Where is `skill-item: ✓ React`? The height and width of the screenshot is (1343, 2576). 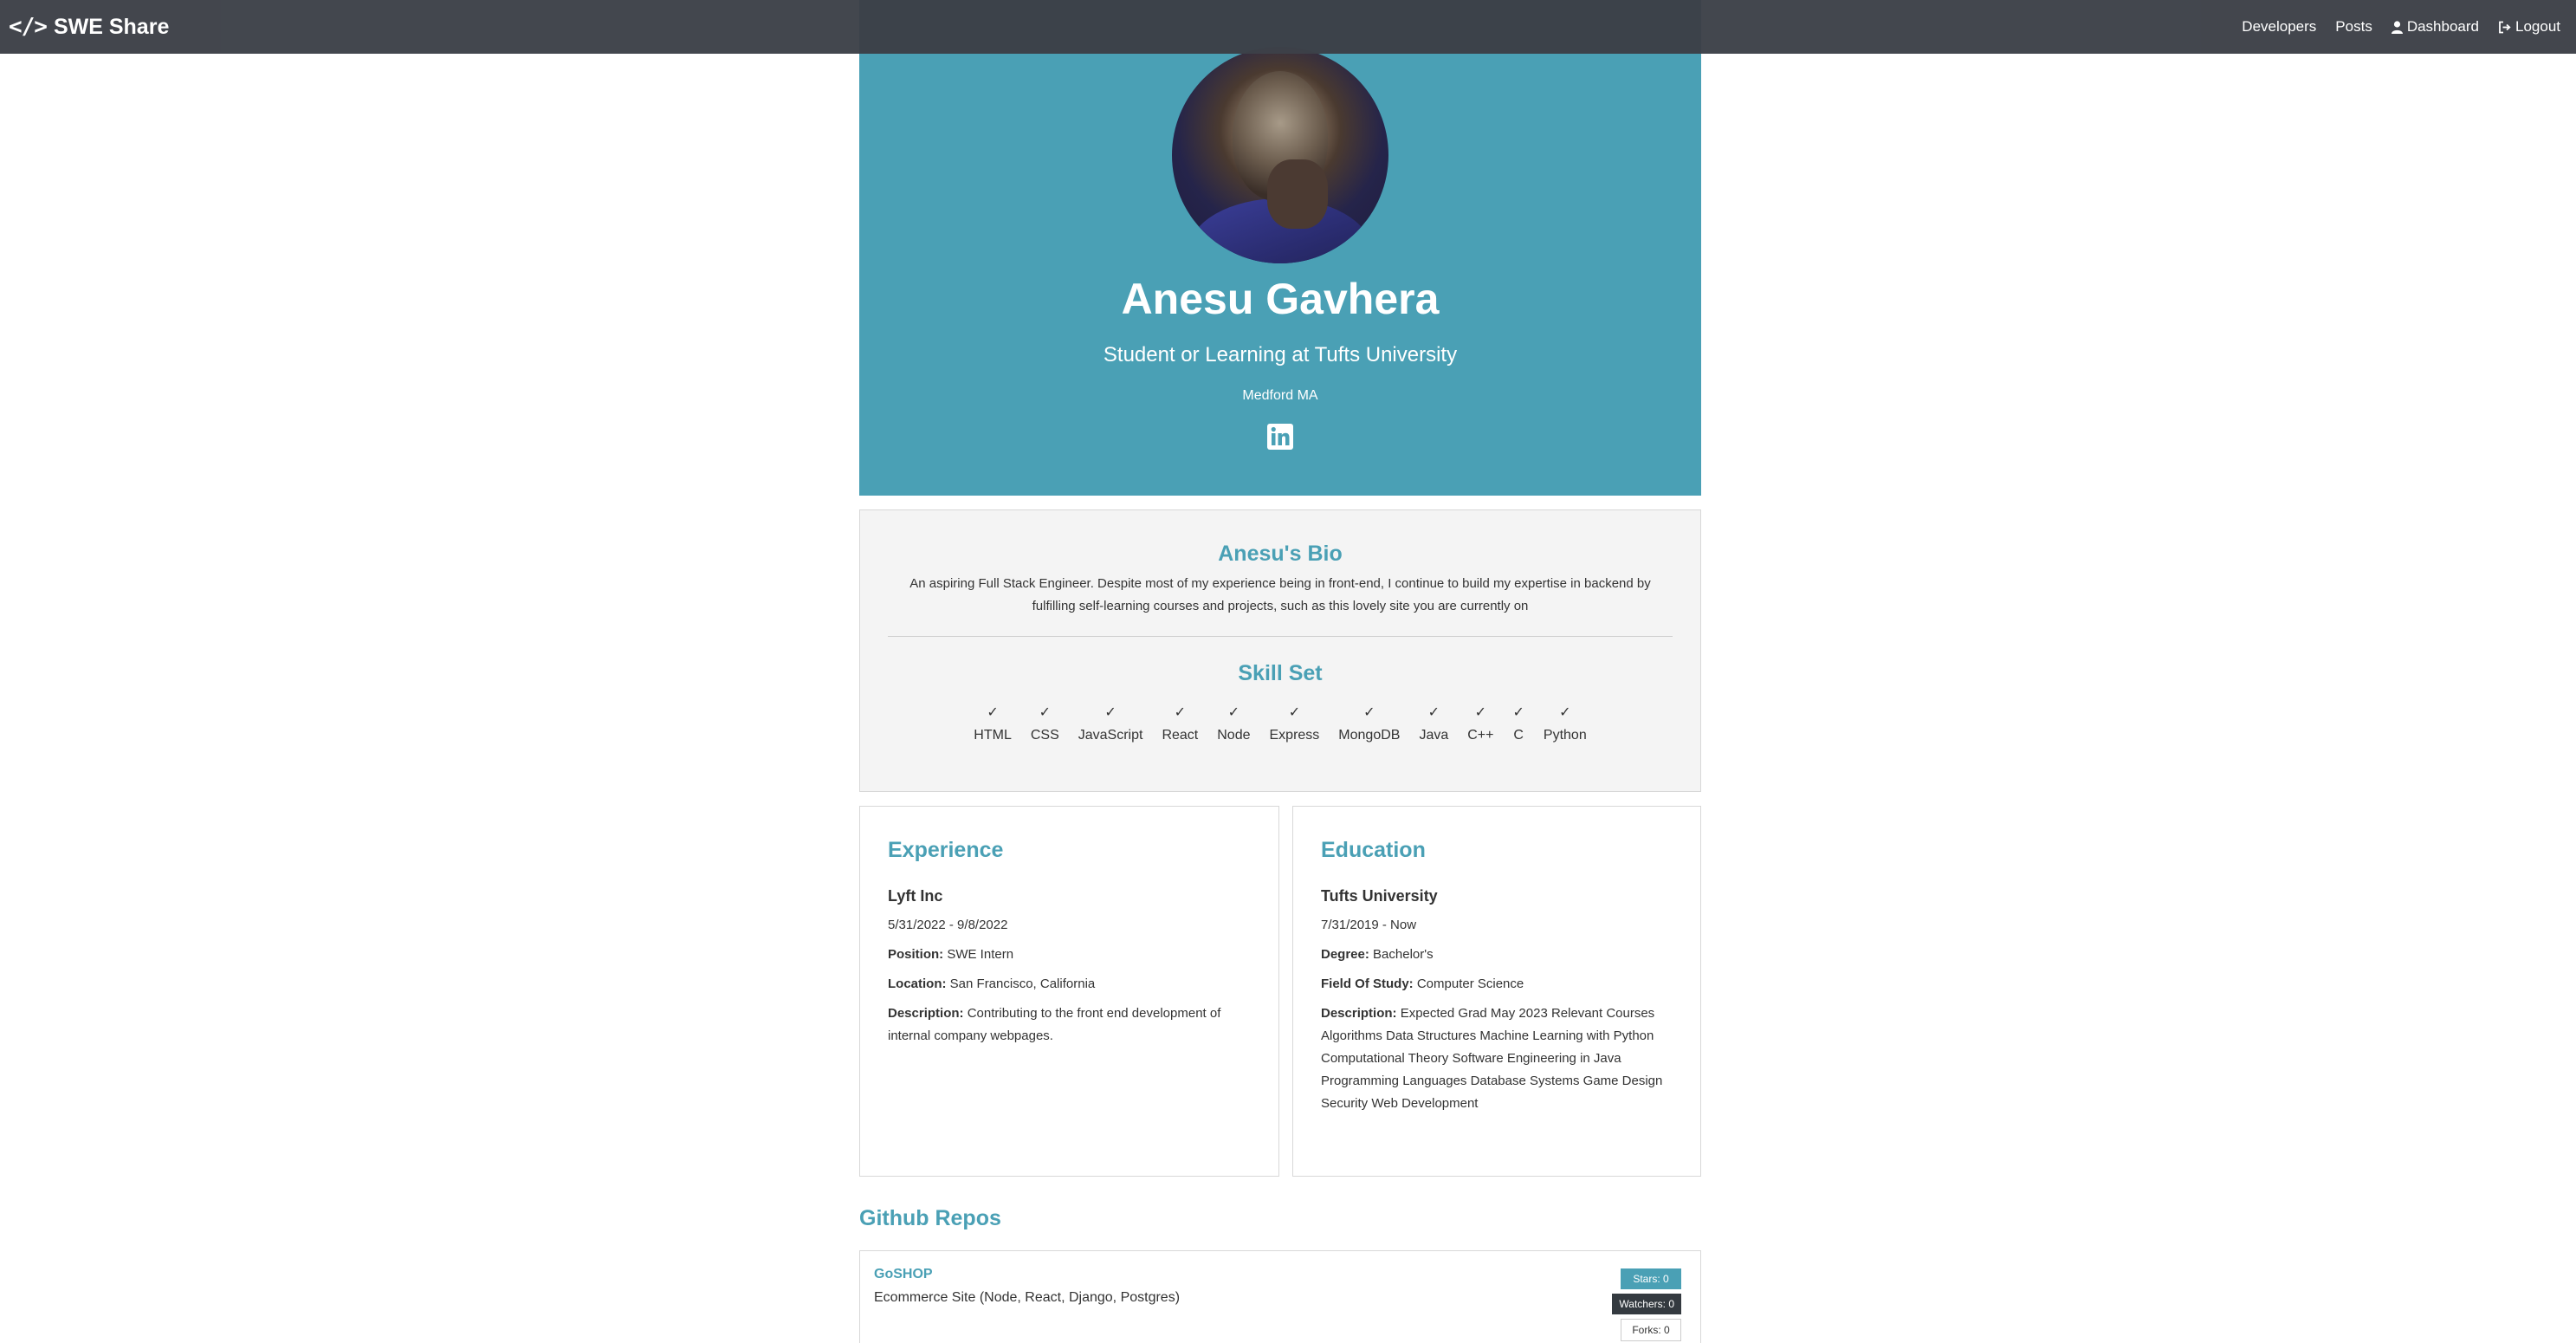
skill-item: ✓ React is located at coordinates (1180, 724).